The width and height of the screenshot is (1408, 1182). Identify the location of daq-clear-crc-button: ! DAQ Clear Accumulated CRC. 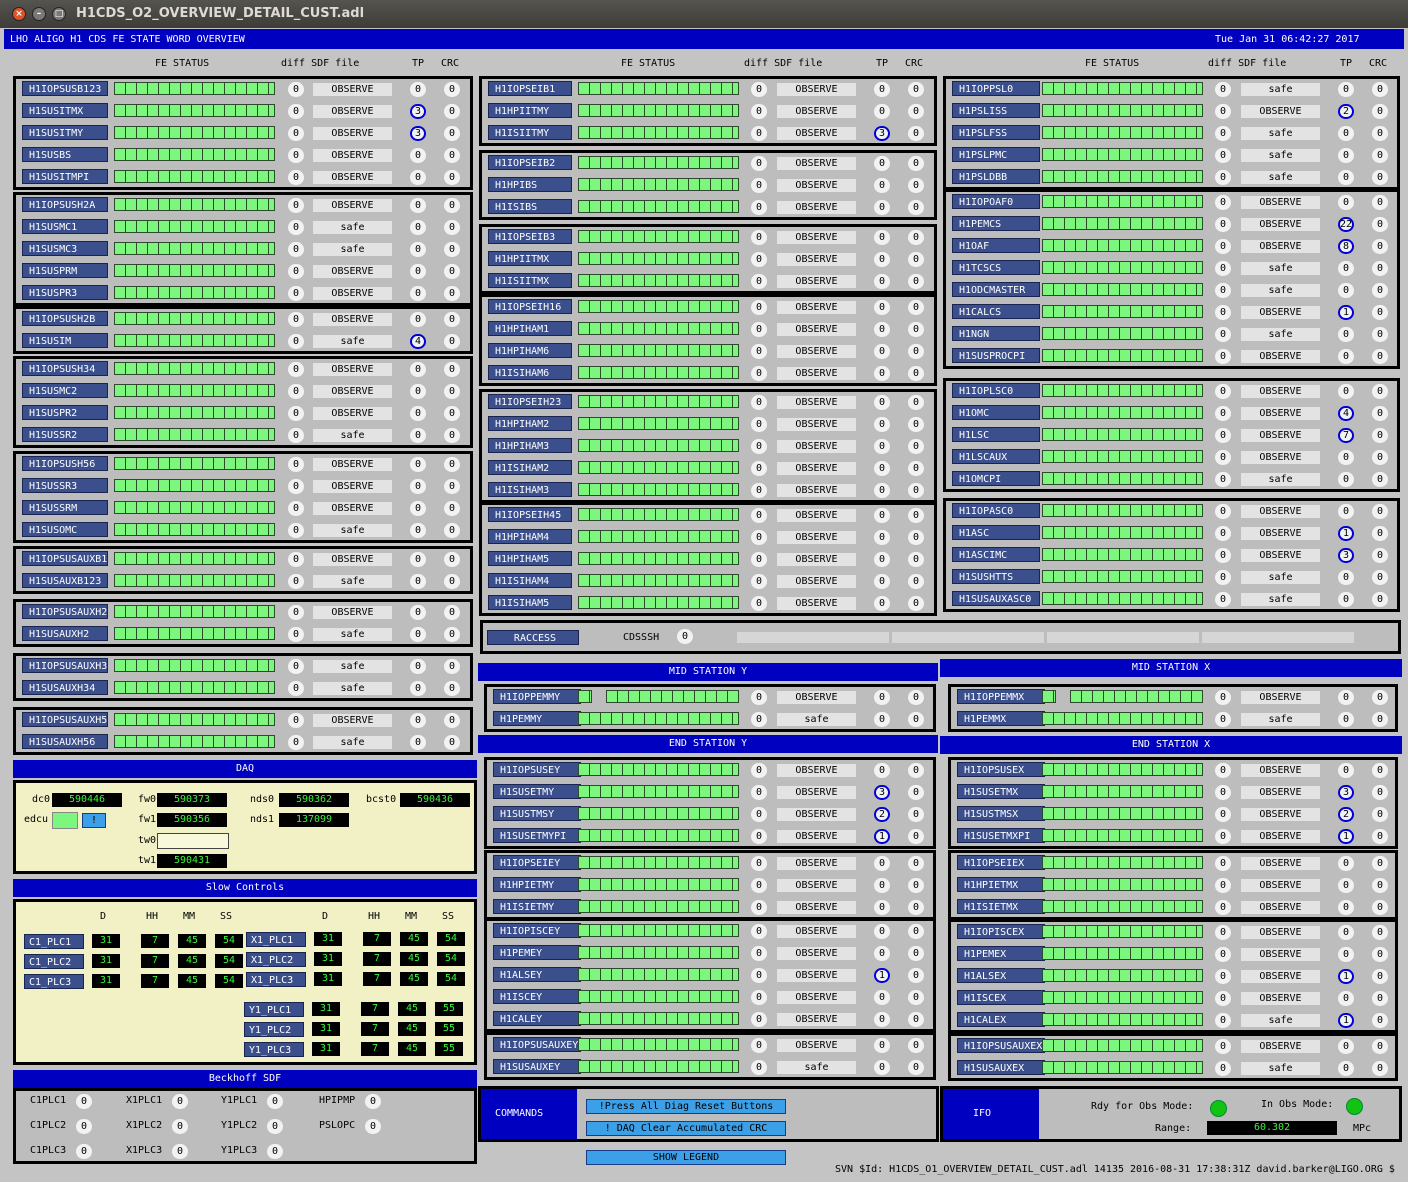
(686, 1128).